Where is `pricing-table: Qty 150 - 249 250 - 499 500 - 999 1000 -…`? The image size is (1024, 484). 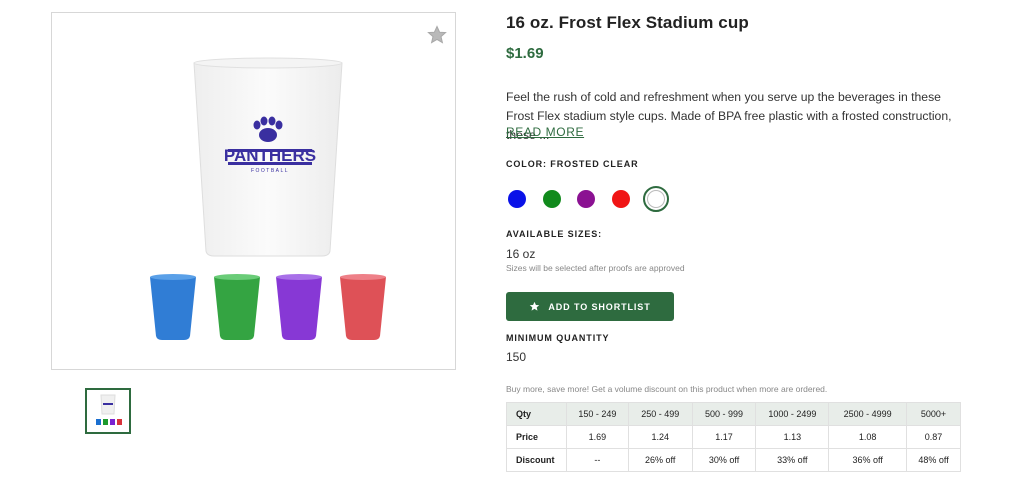 pricing-table: Qty 150 - 249 250 - 499 500 - 999 1000 -… is located at coordinates (733, 437).